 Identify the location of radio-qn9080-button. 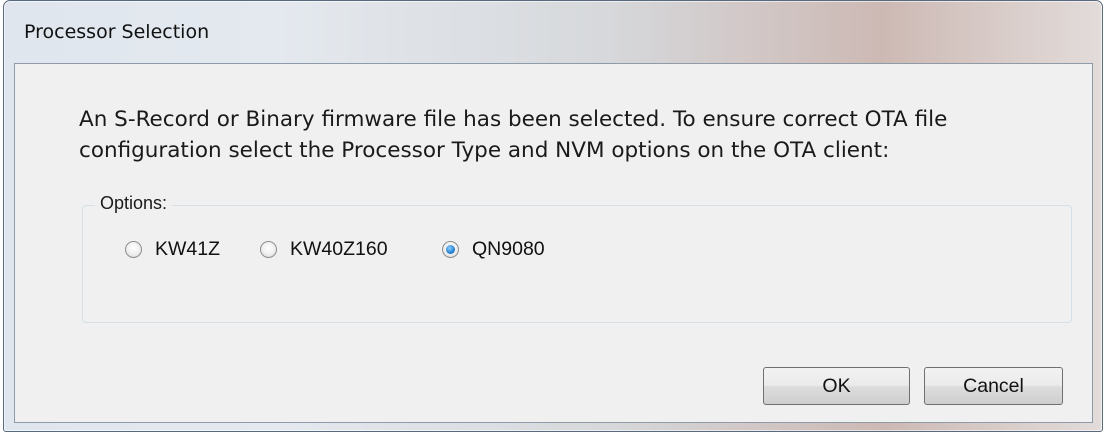
(450, 249).